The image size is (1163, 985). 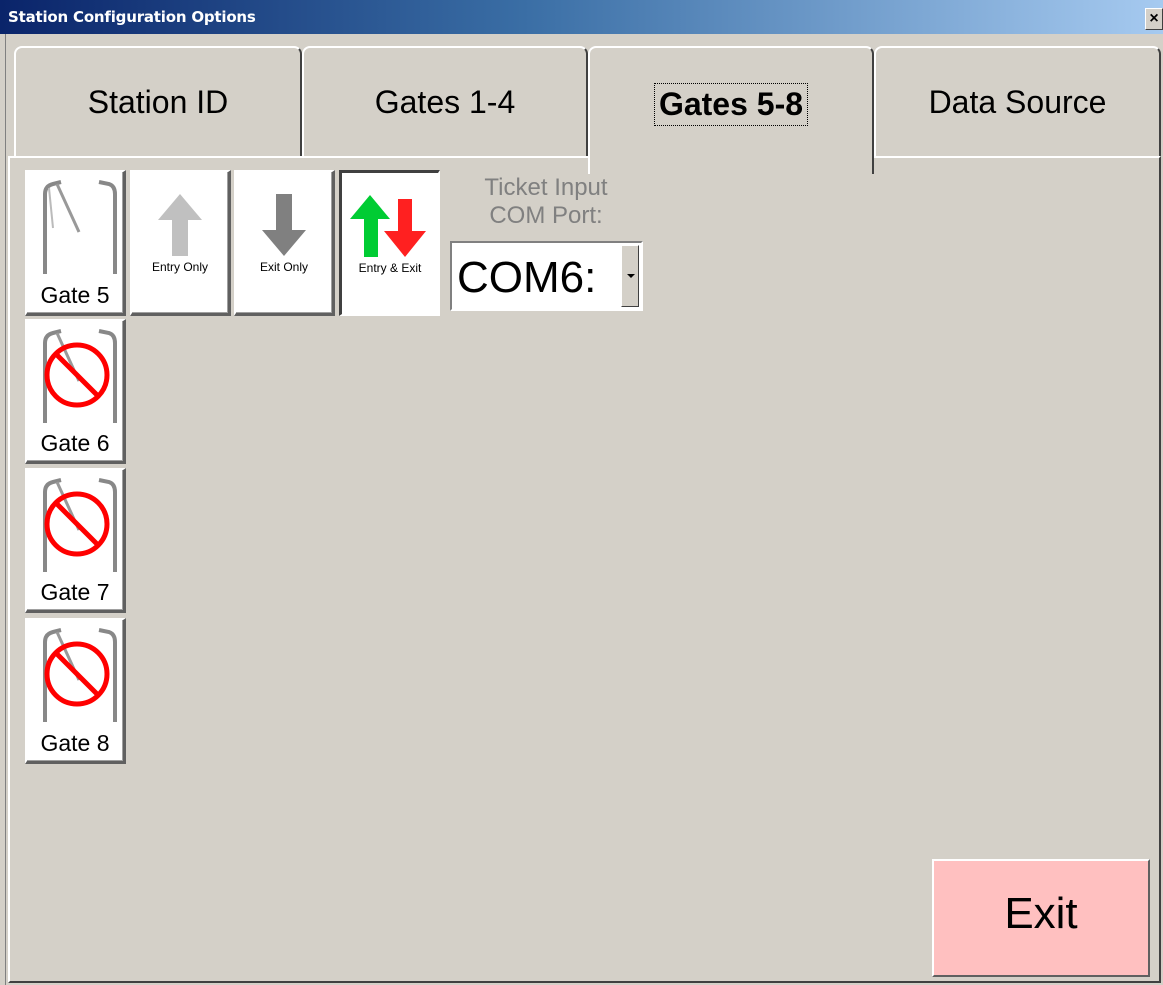 I want to click on gate-label: Gate 6, so click(x=75, y=443).